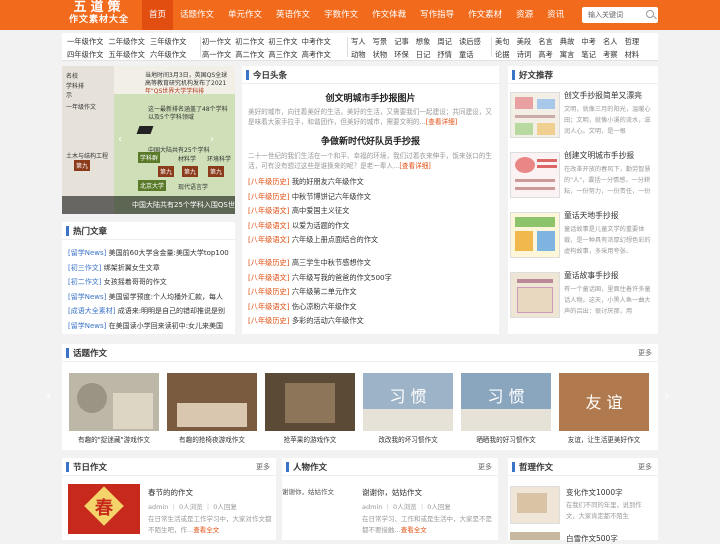 The image size is (720, 544). What do you see at coordinates (506, 439) in the screenshot?
I see `topic-caption: 晒晒我的好习惯作文` at bounding box center [506, 439].